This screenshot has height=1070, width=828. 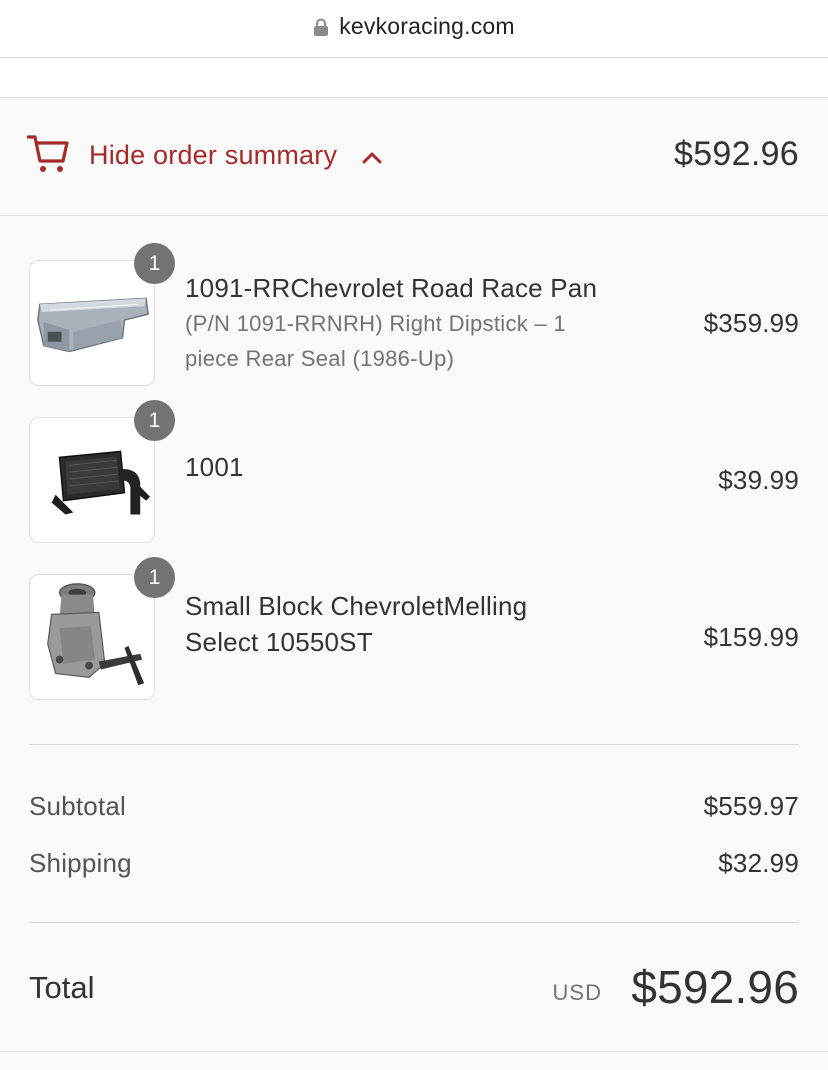 I want to click on product-name: 1001, so click(x=214, y=467).